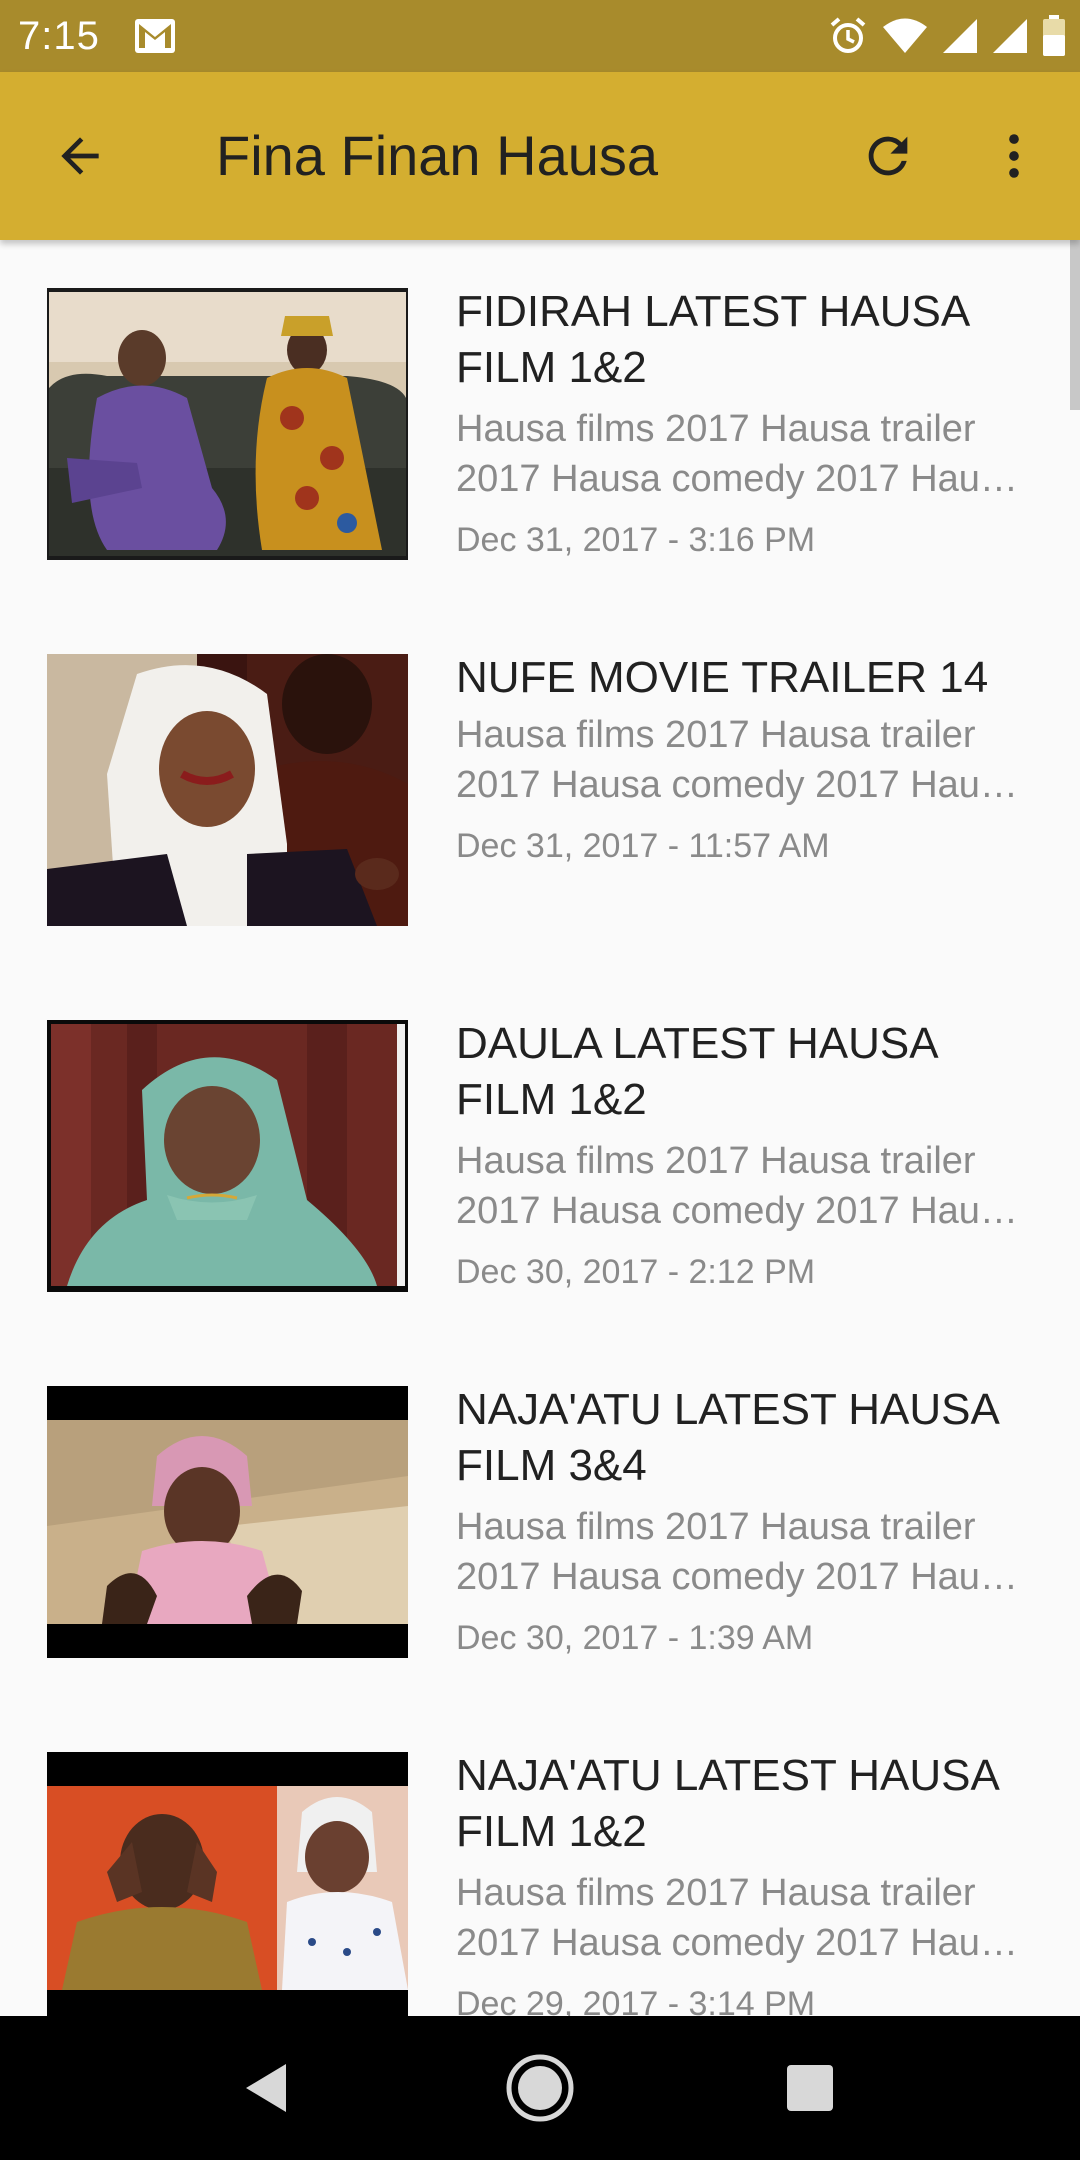 This screenshot has width=1080, height=2160. Describe the element at coordinates (636, 1272) in the screenshot. I see `video-date: Dec 30, 2017 - 2:12 PM` at that location.